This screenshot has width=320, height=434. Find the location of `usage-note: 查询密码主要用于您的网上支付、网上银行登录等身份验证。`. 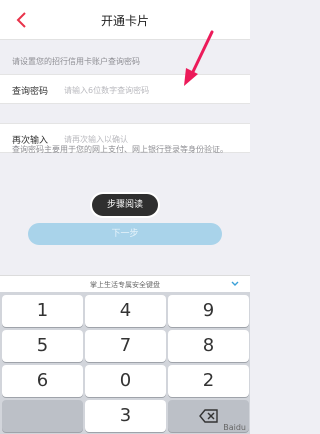

usage-note: 查询密码主要用于您的网上支付、网上银行登录等身份验证。 is located at coordinates (120, 149).